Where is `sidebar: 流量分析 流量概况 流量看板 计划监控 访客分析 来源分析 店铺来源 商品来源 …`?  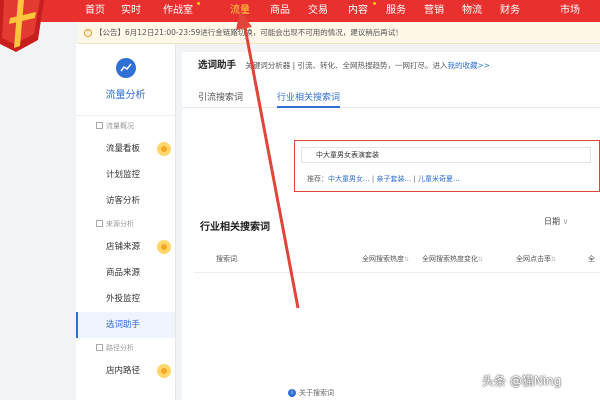 sidebar: 流量分析 流量概况 流量看板 计划监控 访客分析 来源分析 店铺来源 商品来源 … is located at coordinates (126, 222).